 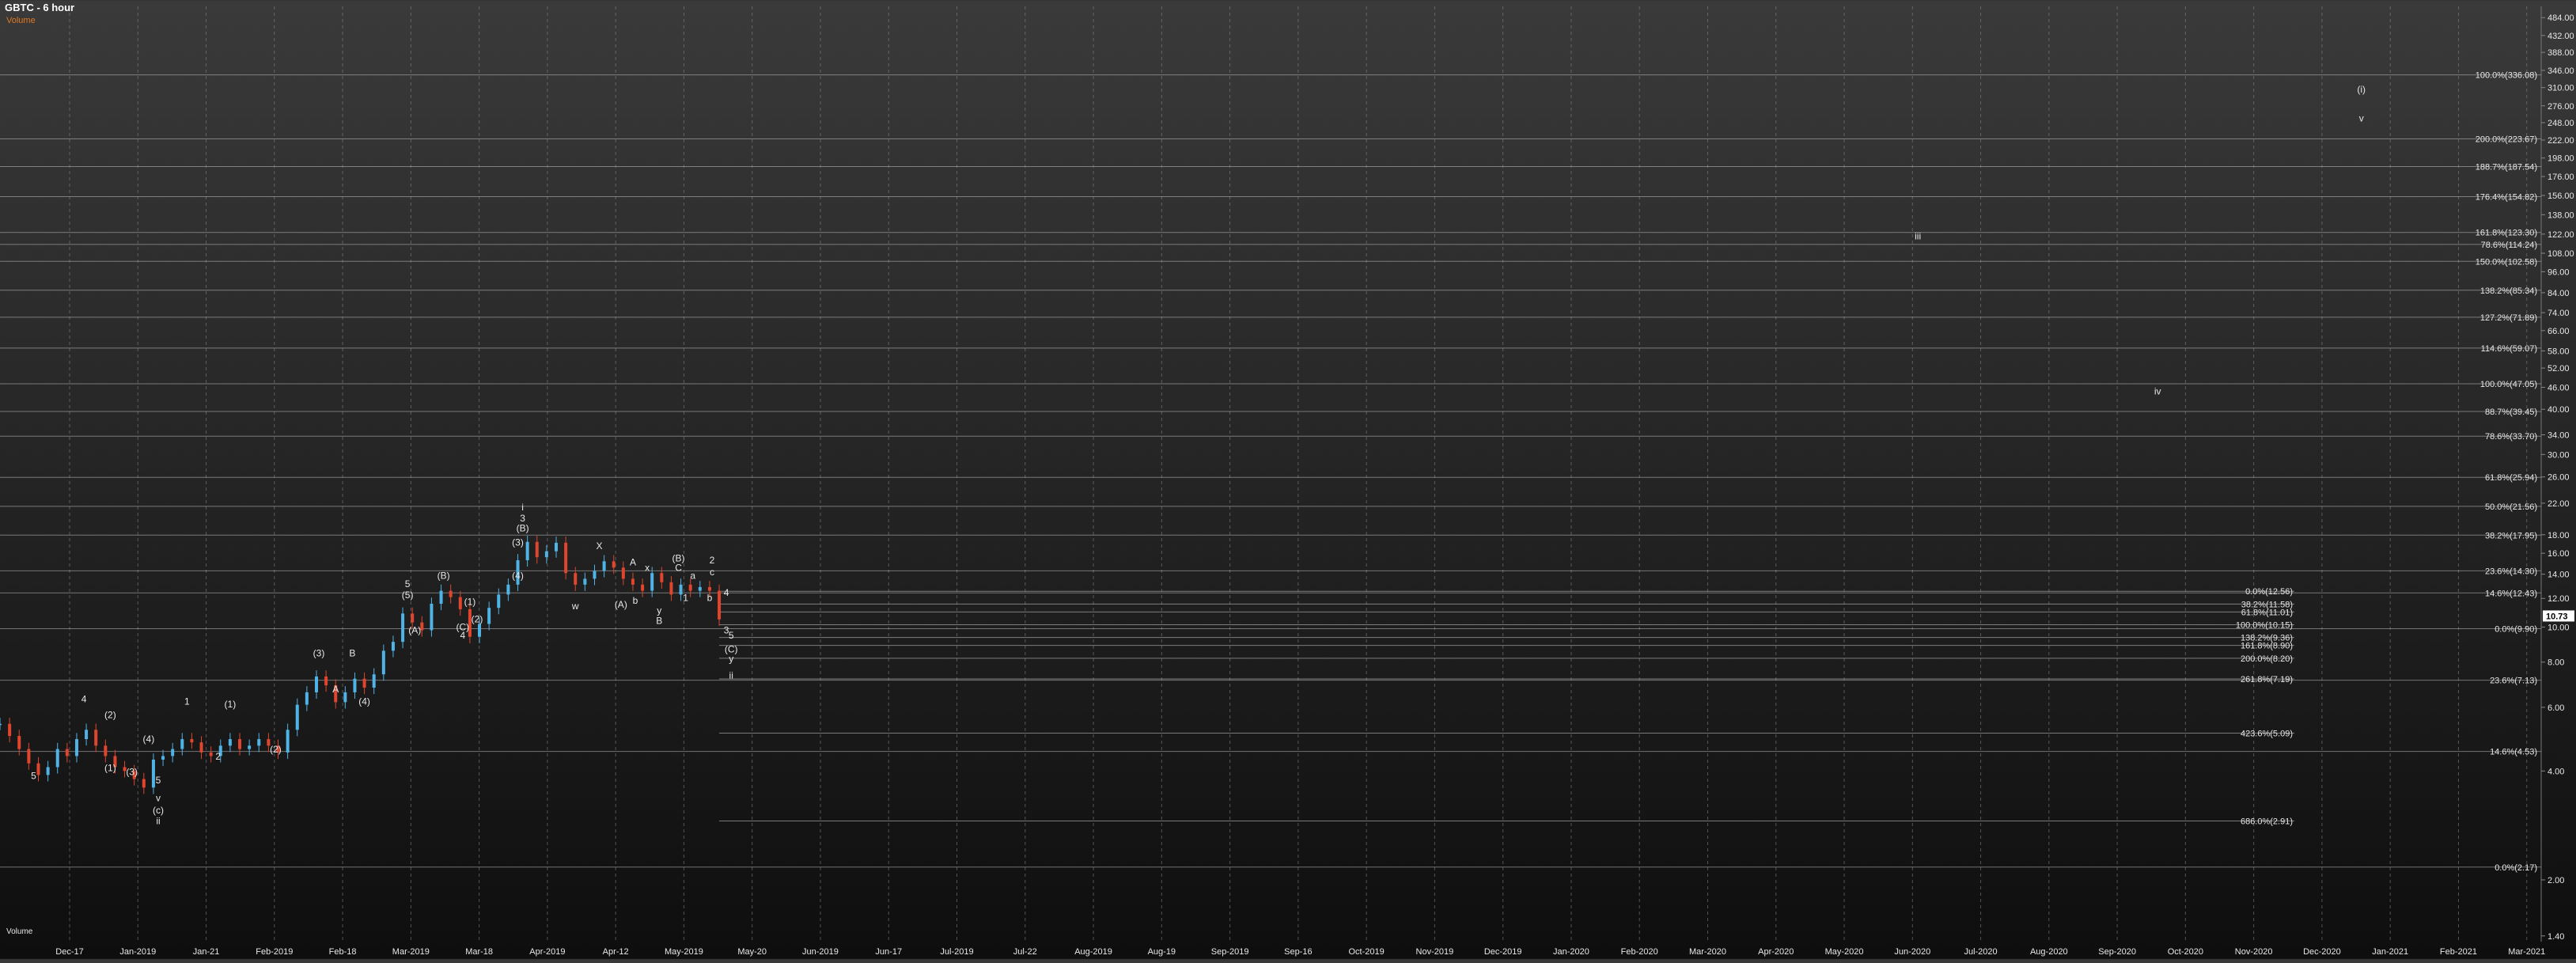 I want to click on y-tick-label: 30.00, so click(x=2559, y=455).